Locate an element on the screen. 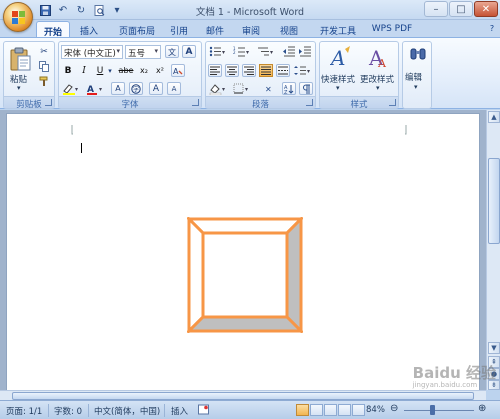  underline-dropdown-icon: ▾ is located at coordinates (110, 70).